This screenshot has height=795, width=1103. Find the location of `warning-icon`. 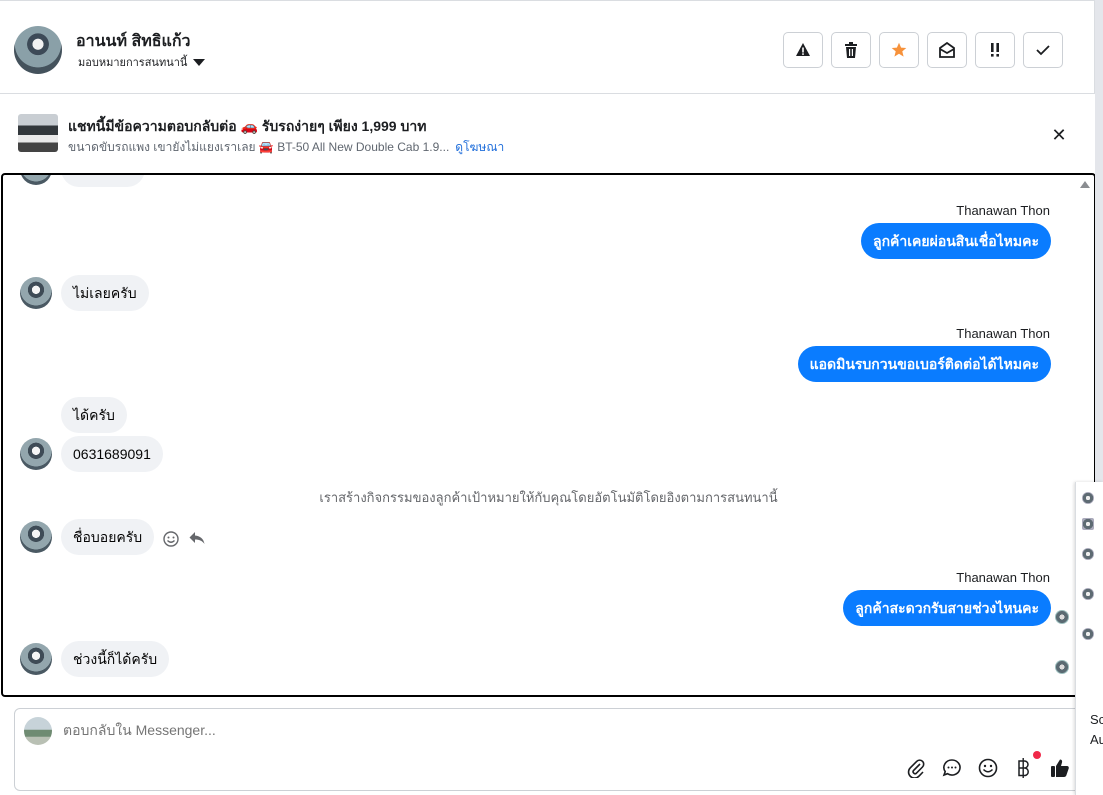

warning-icon is located at coordinates (803, 49).